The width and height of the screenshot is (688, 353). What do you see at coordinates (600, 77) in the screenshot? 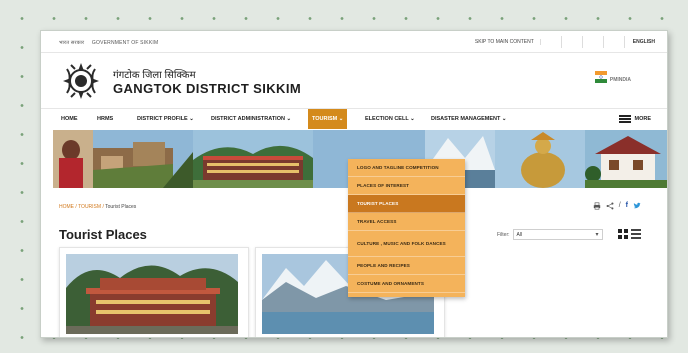
I see `india-flag-icon` at bounding box center [600, 77].